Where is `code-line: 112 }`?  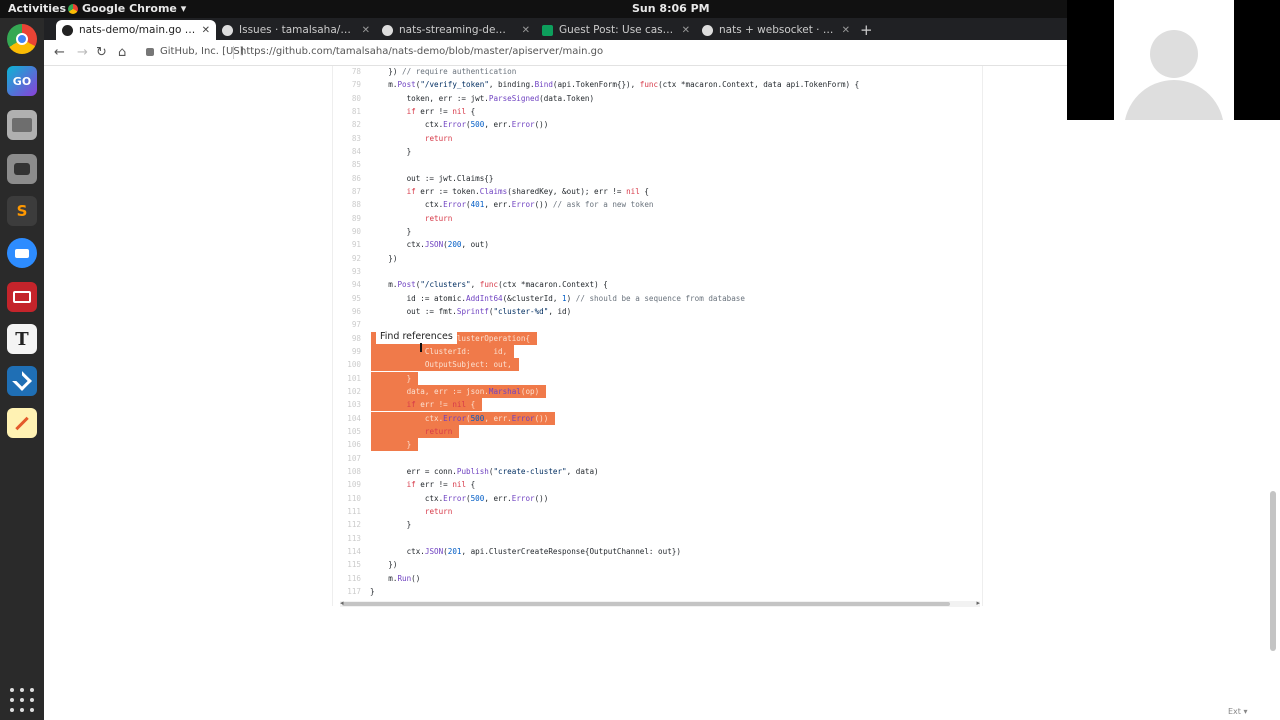
code-line: 112 } is located at coordinates (658, 524).